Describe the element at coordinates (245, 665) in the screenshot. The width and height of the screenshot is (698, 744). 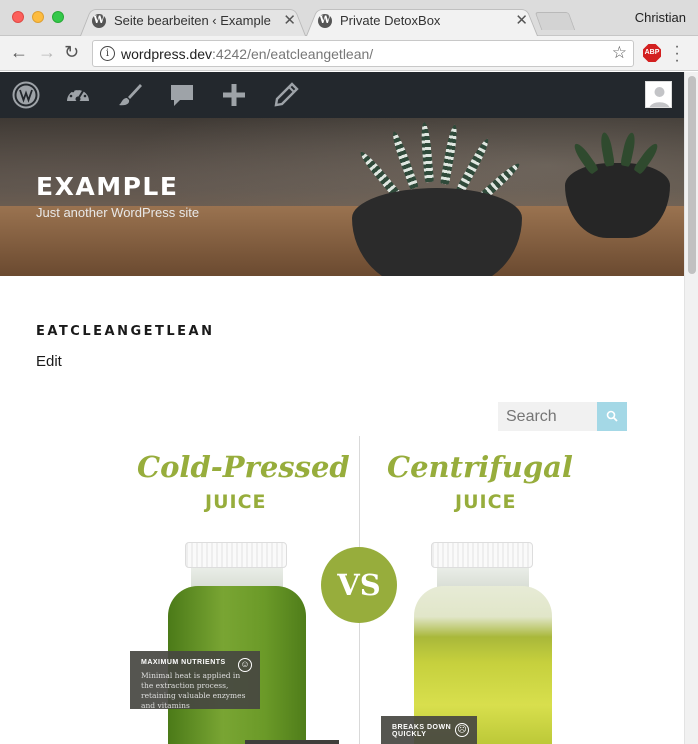
I see `smile-icon: ☺` at that location.